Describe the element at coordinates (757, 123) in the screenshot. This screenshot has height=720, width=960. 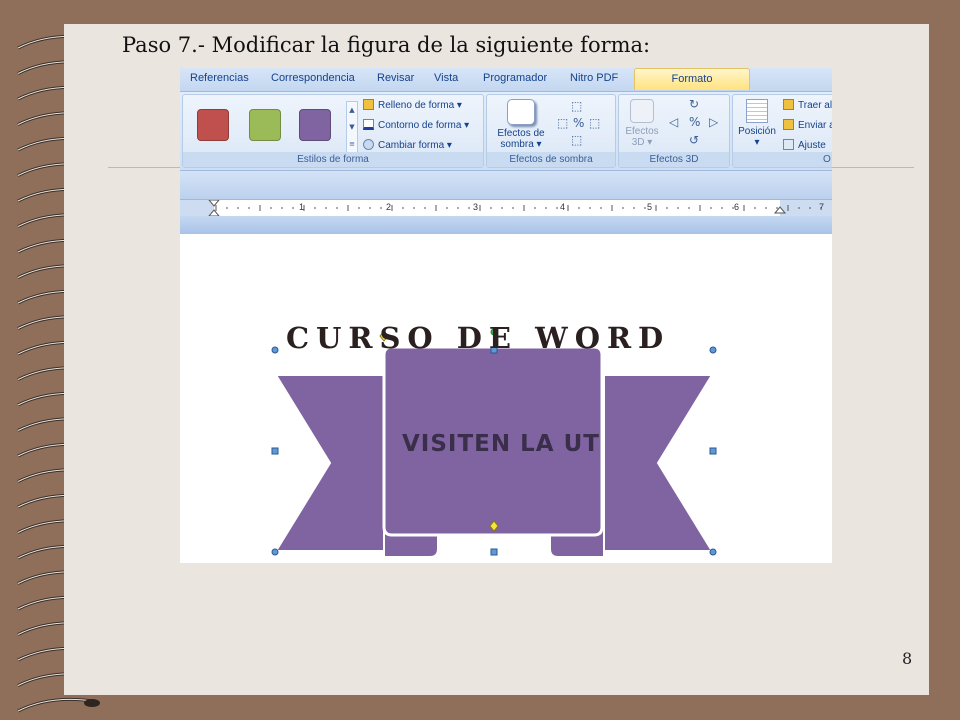
I see `position-button: Posición ▾` at that location.